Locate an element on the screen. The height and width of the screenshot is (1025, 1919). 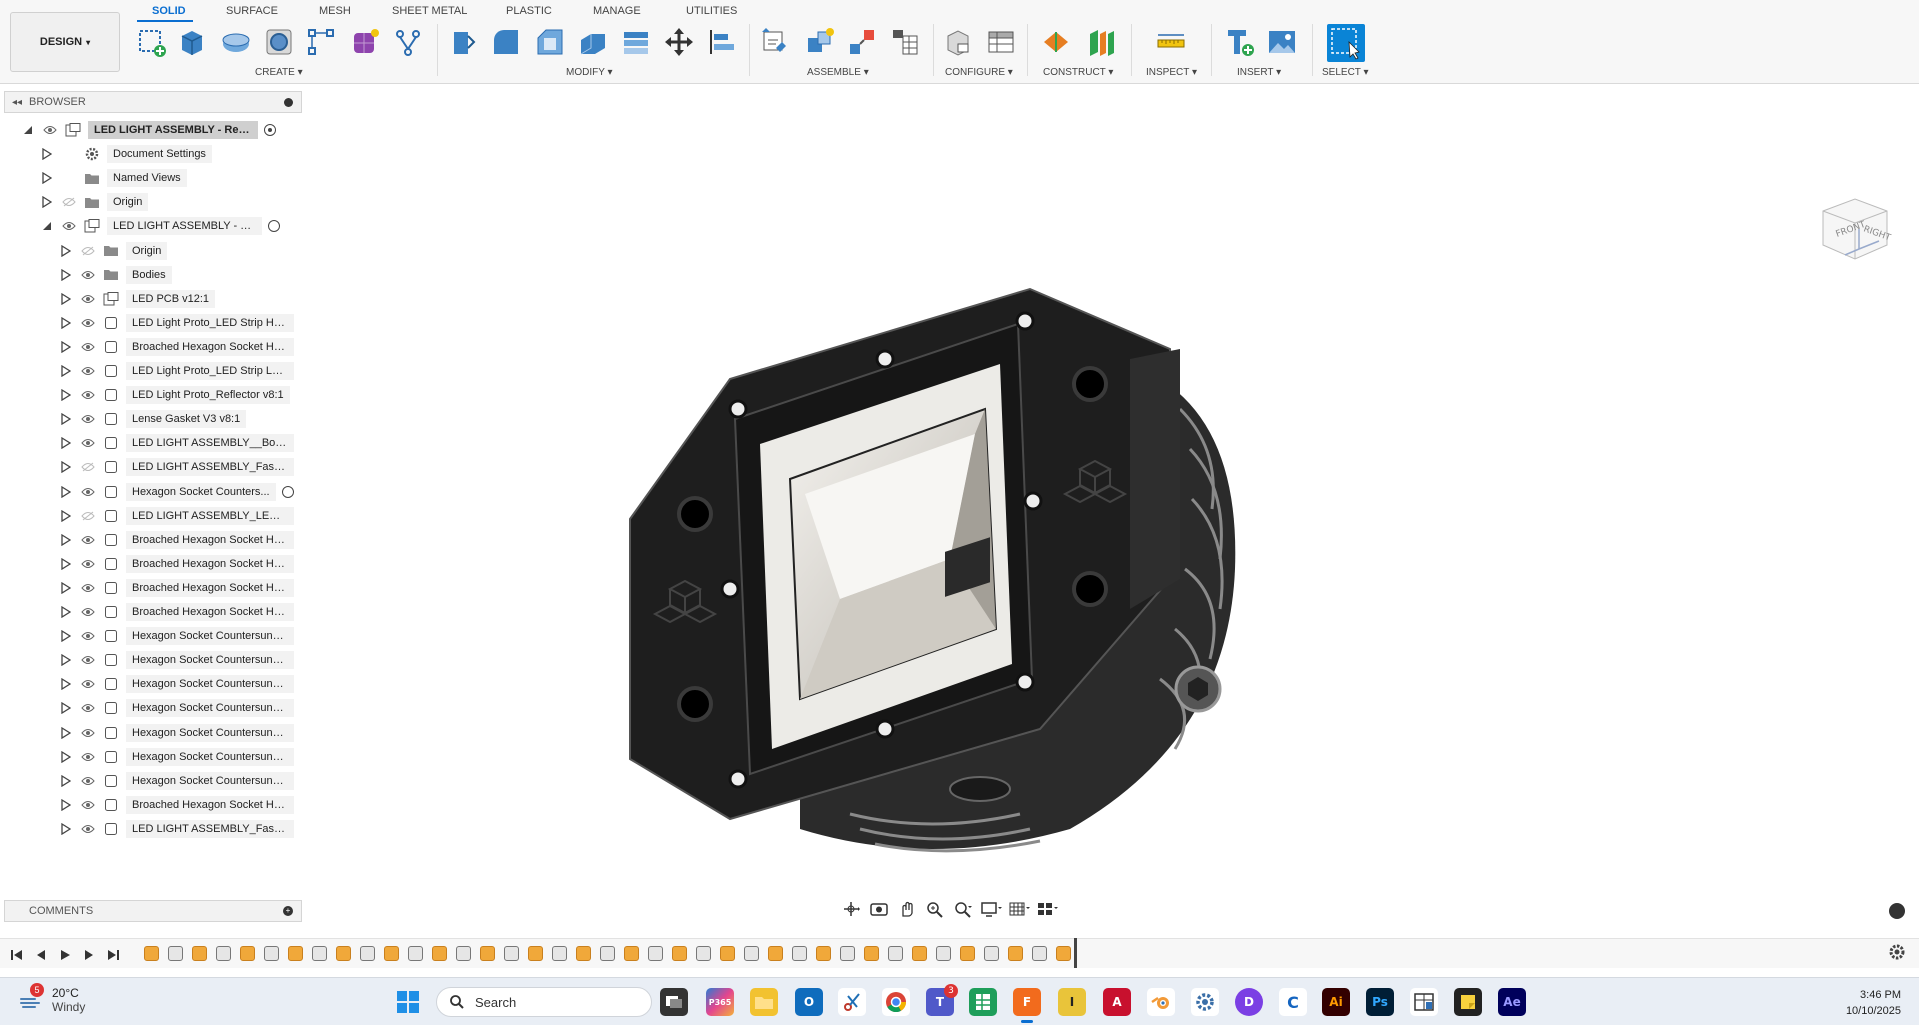
orbit-icon is located at coordinates (851, 909).